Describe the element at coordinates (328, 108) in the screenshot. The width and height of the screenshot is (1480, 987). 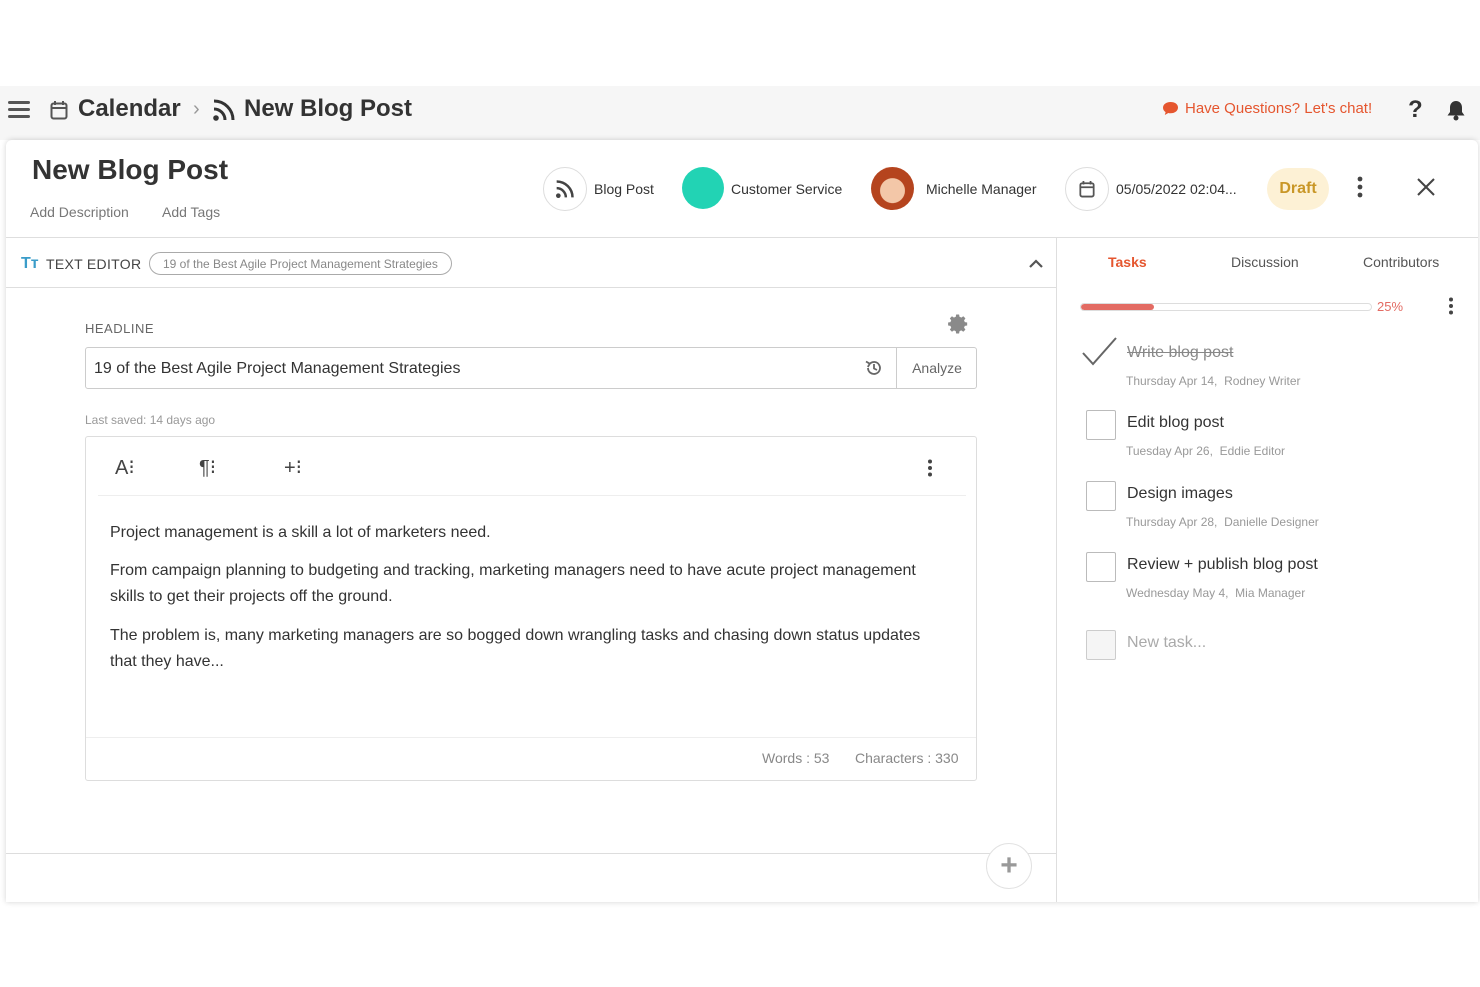
I see `breadcrumb-current: New Blog Post` at that location.